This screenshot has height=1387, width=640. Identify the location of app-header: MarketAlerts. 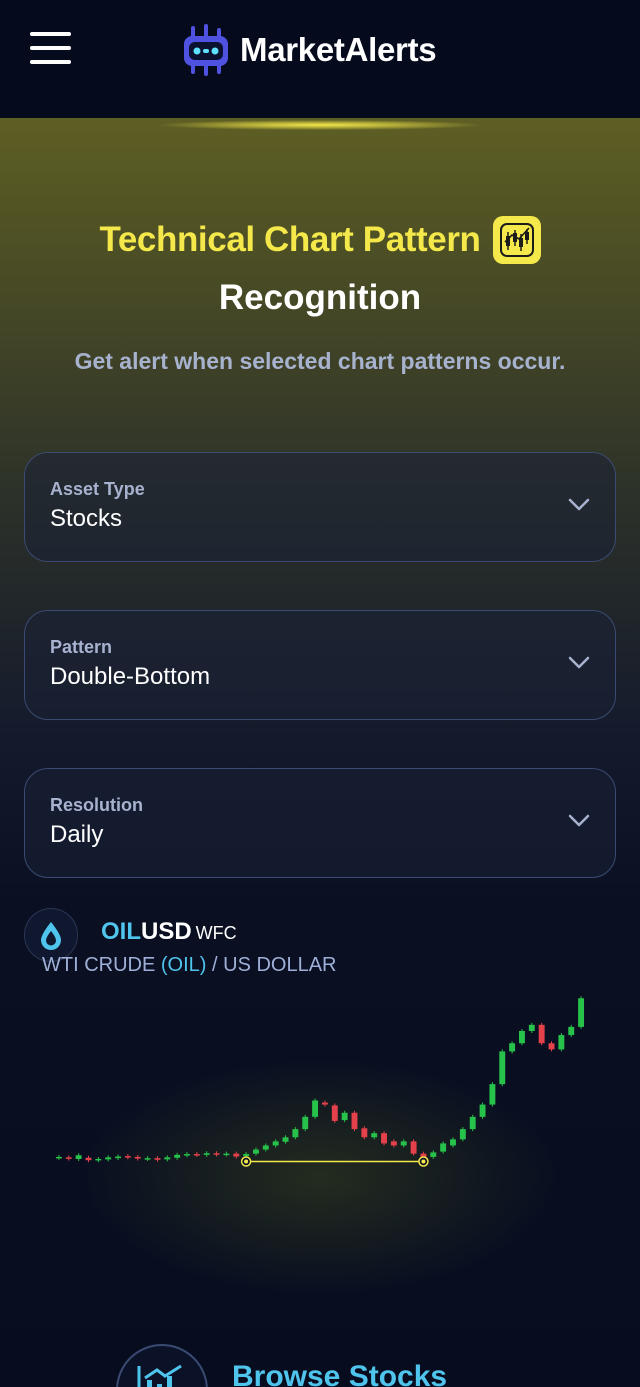
(320, 59).